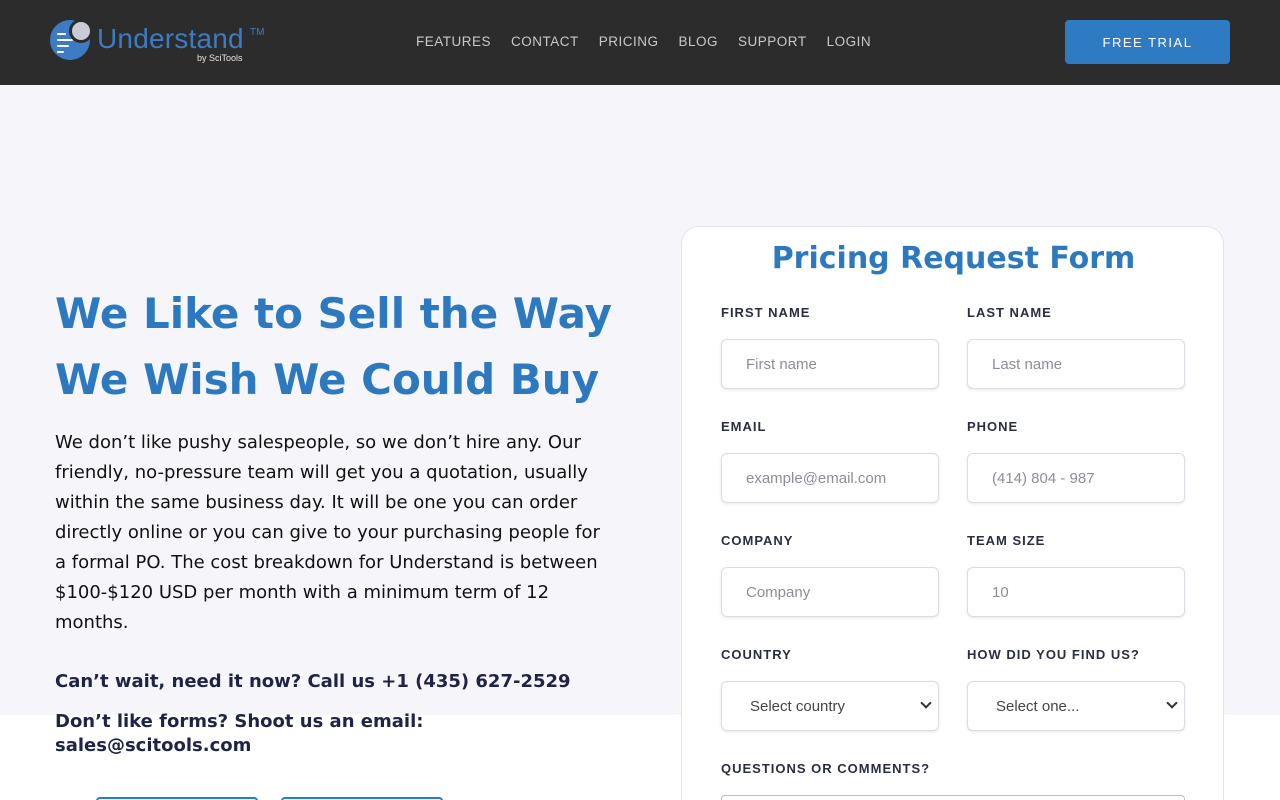 The height and width of the screenshot is (800, 1280). I want to click on phone-label: PHONE, so click(993, 426).